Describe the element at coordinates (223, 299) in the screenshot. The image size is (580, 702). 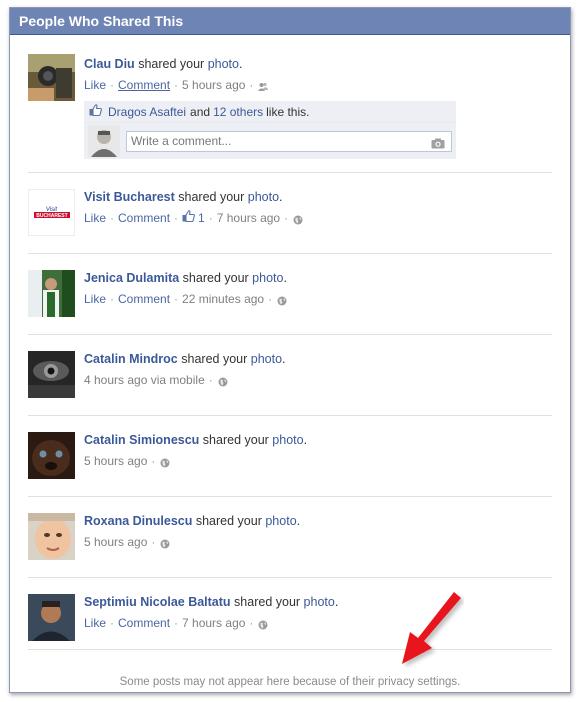
I see `timestamp: 22 minutes ago` at that location.